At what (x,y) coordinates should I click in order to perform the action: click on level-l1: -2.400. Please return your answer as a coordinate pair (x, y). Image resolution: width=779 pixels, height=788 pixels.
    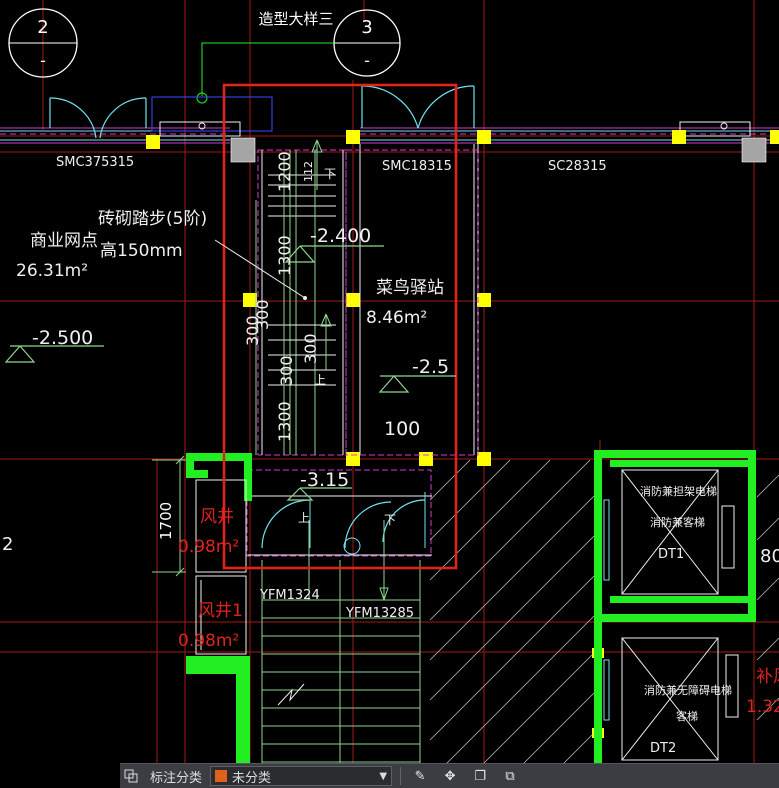
    Looking at the image, I should click on (340, 236).